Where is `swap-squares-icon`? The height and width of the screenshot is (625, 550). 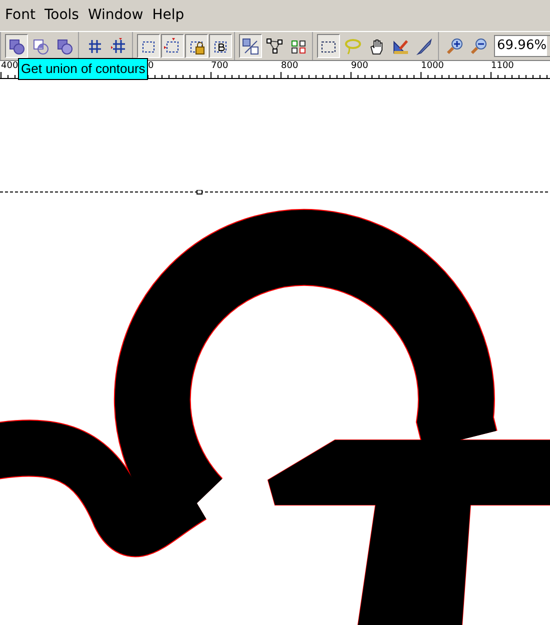
swap-squares-icon is located at coordinates (298, 46).